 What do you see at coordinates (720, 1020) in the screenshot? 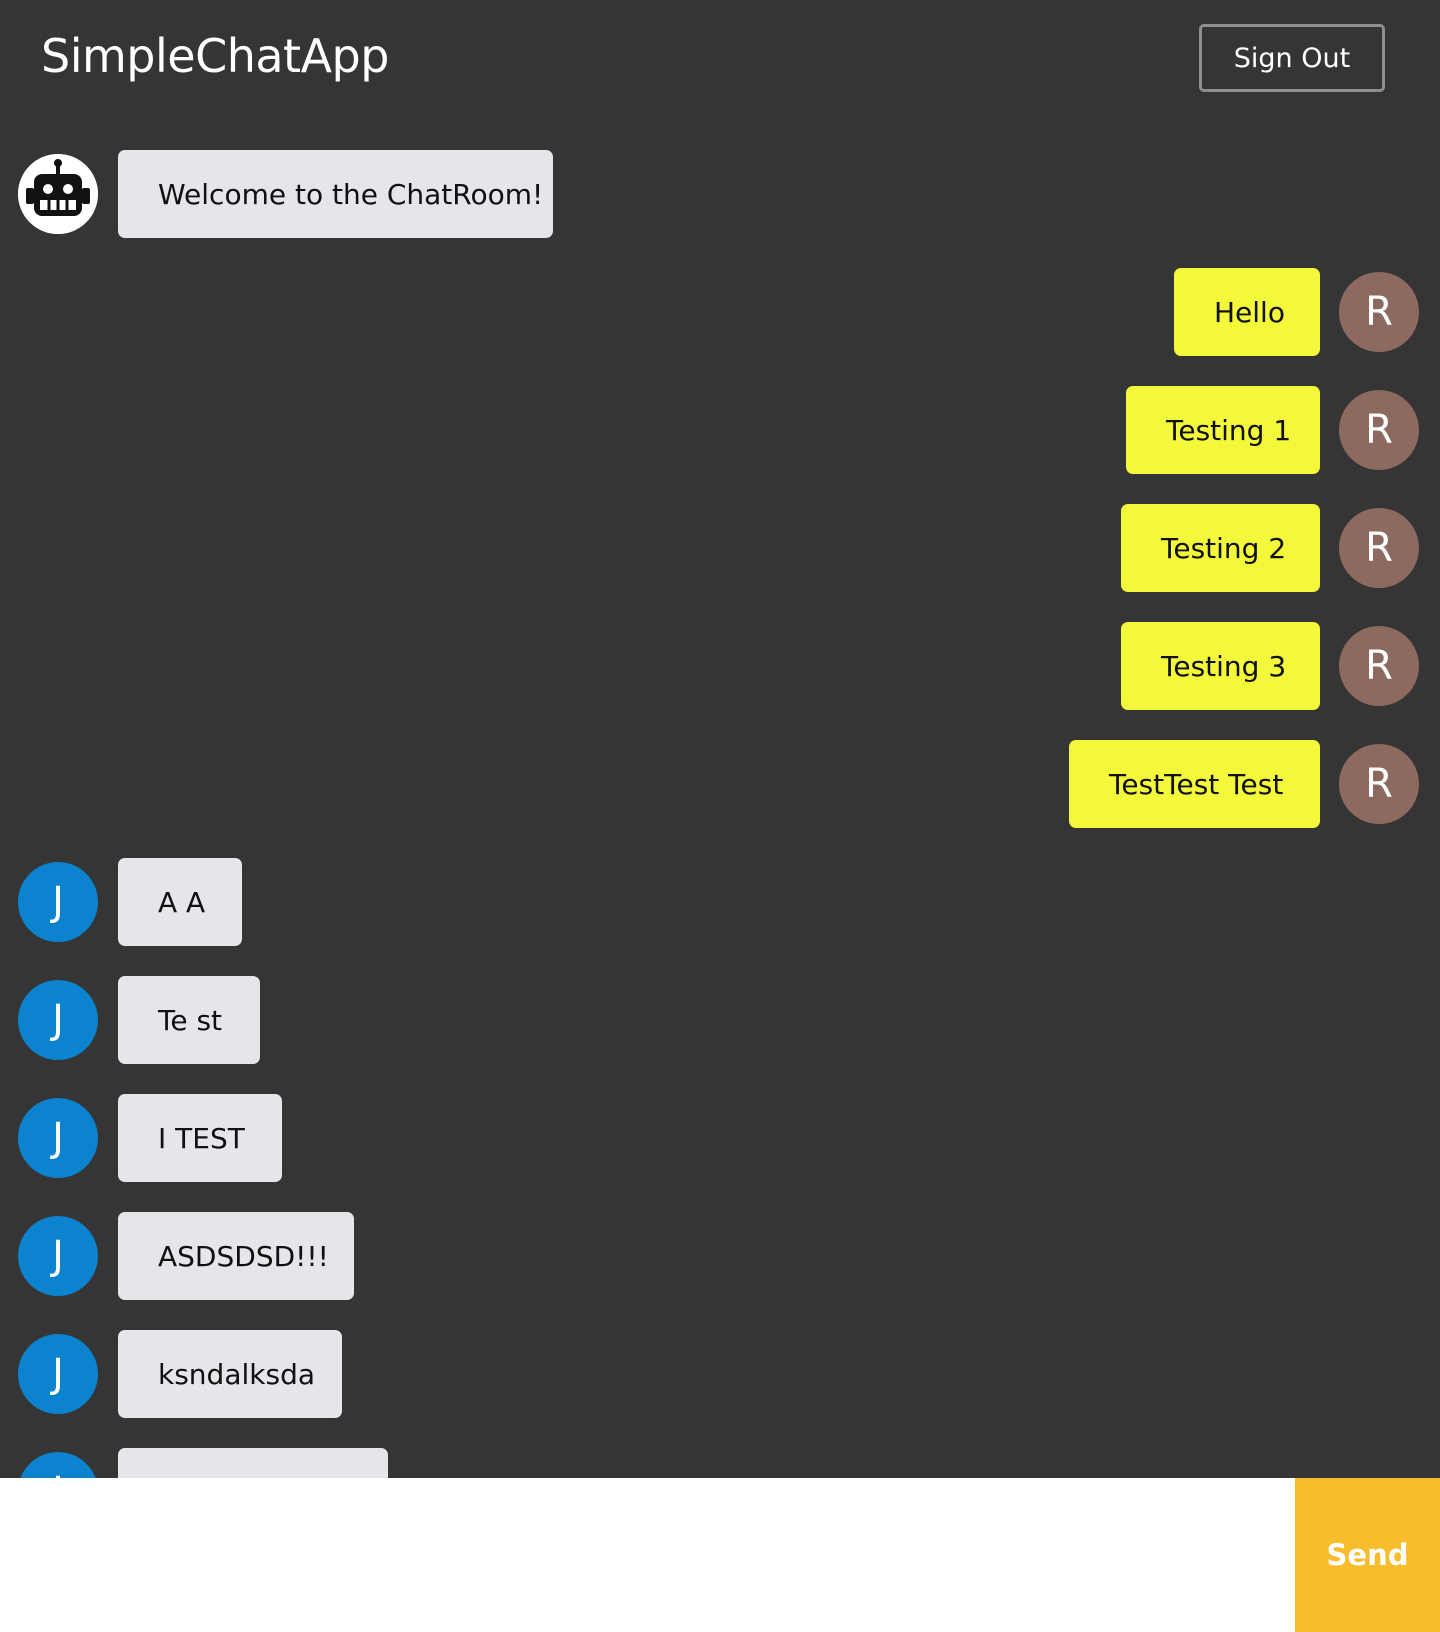
I see `message-row: J Te st` at bounding box center [720, 1020].